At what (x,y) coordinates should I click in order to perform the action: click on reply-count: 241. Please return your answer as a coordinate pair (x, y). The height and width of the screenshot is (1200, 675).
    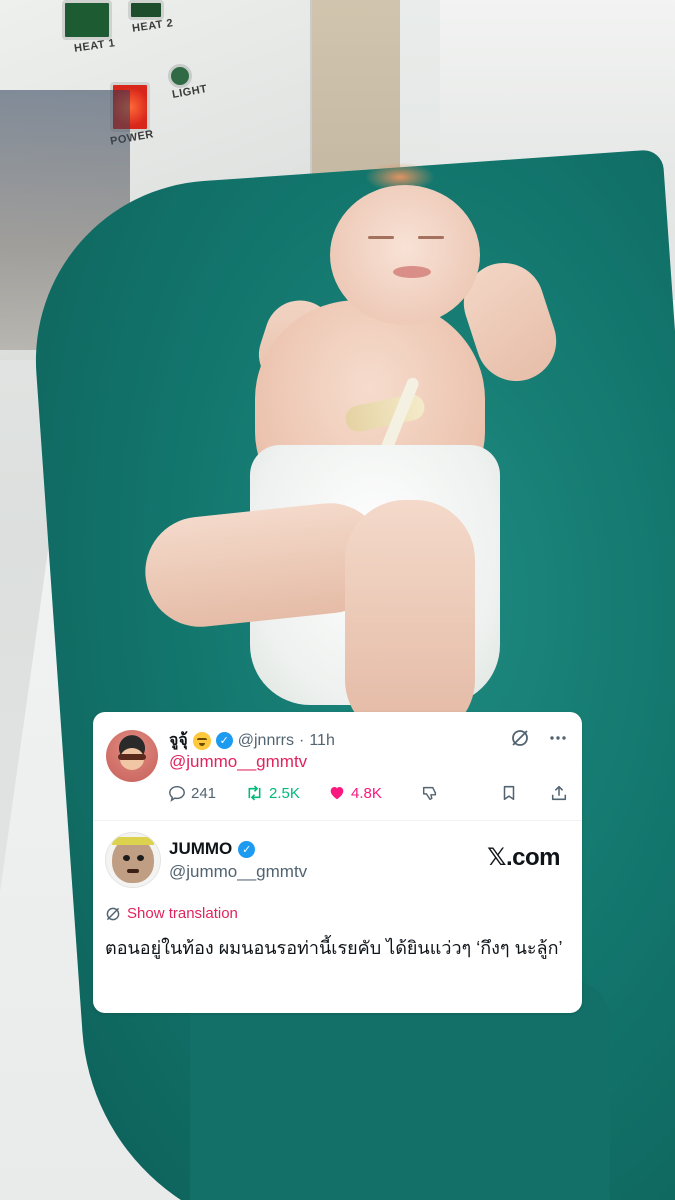
    Looking at the image, I should click on (204, 793).